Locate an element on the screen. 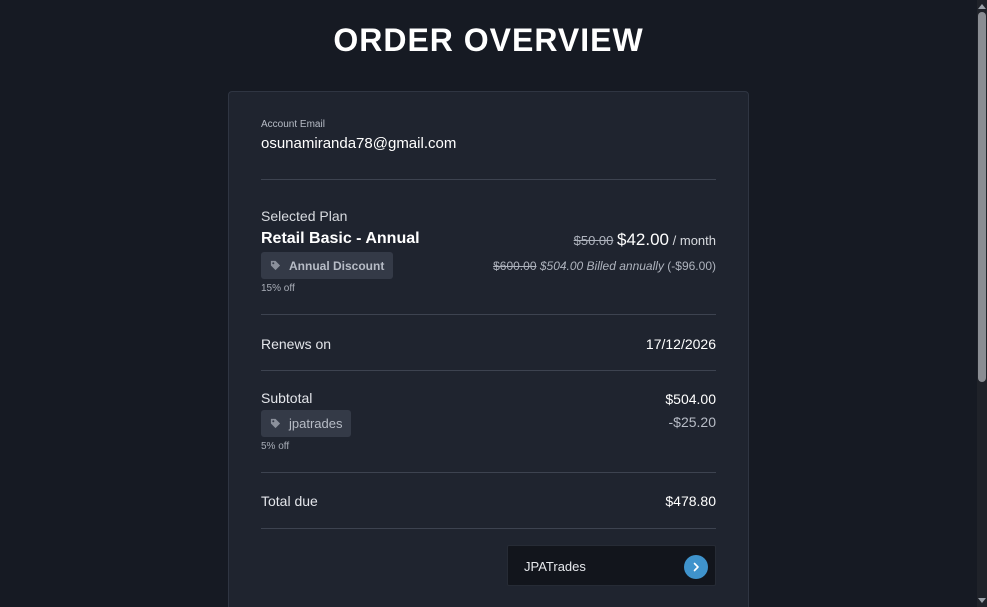  scroll-up-icon is located at coordinates (982, 6).